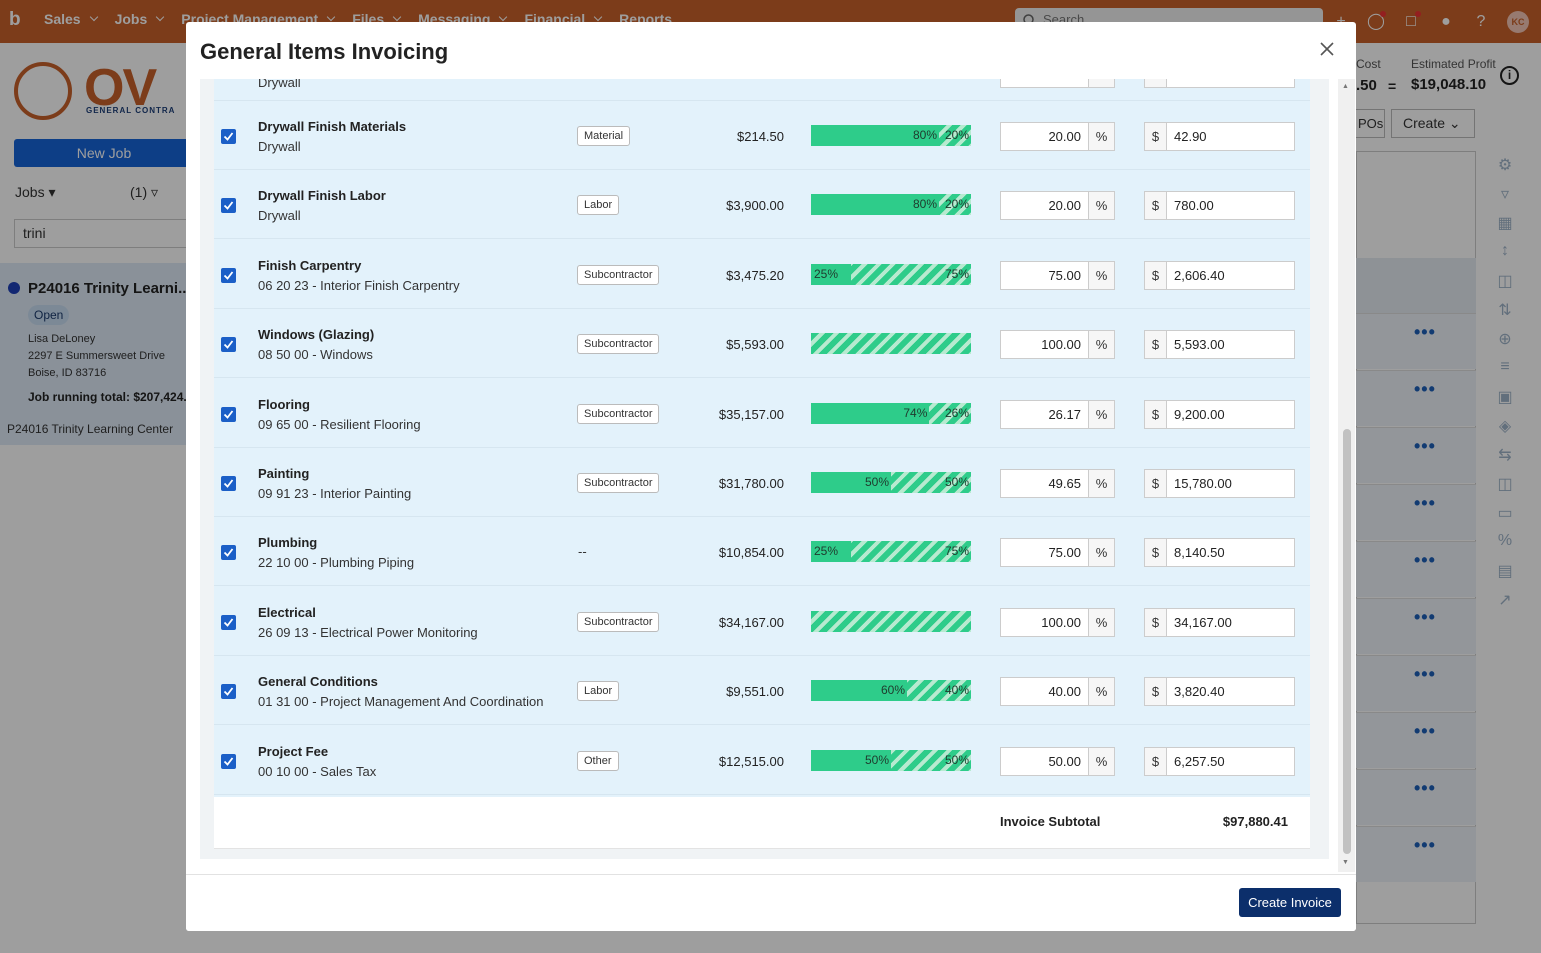 This screenshot has height=953, width=1541. I want to click on remaining-percent-label: 26%, so click(956, 412).